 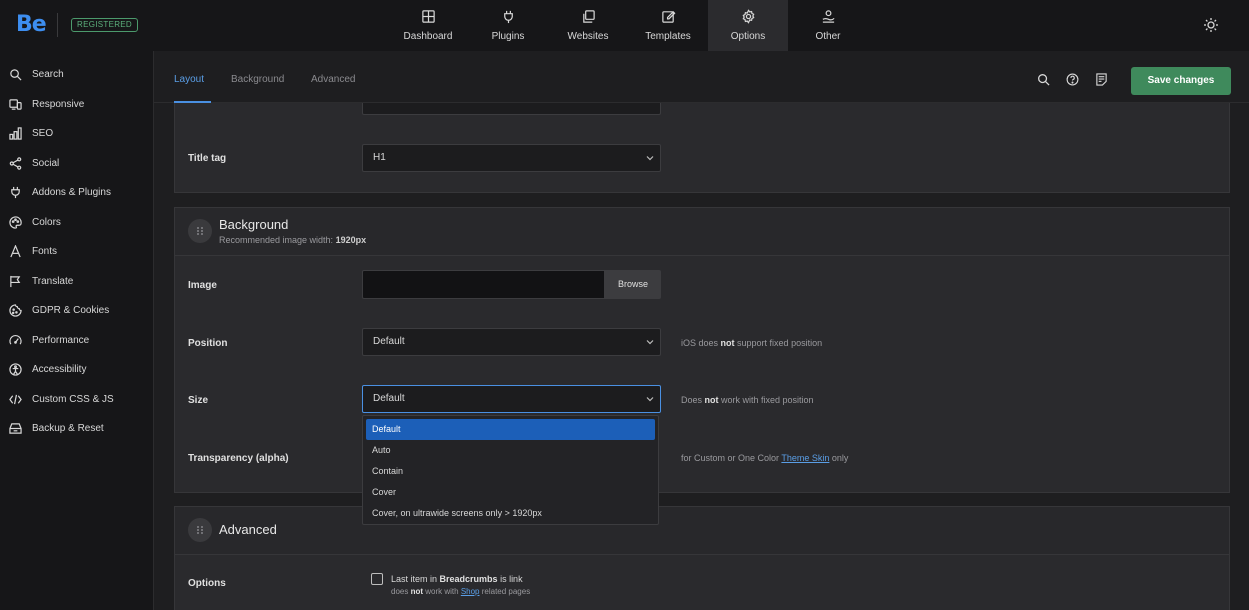 I want to click on partial-select, so click(x=511, y=109).